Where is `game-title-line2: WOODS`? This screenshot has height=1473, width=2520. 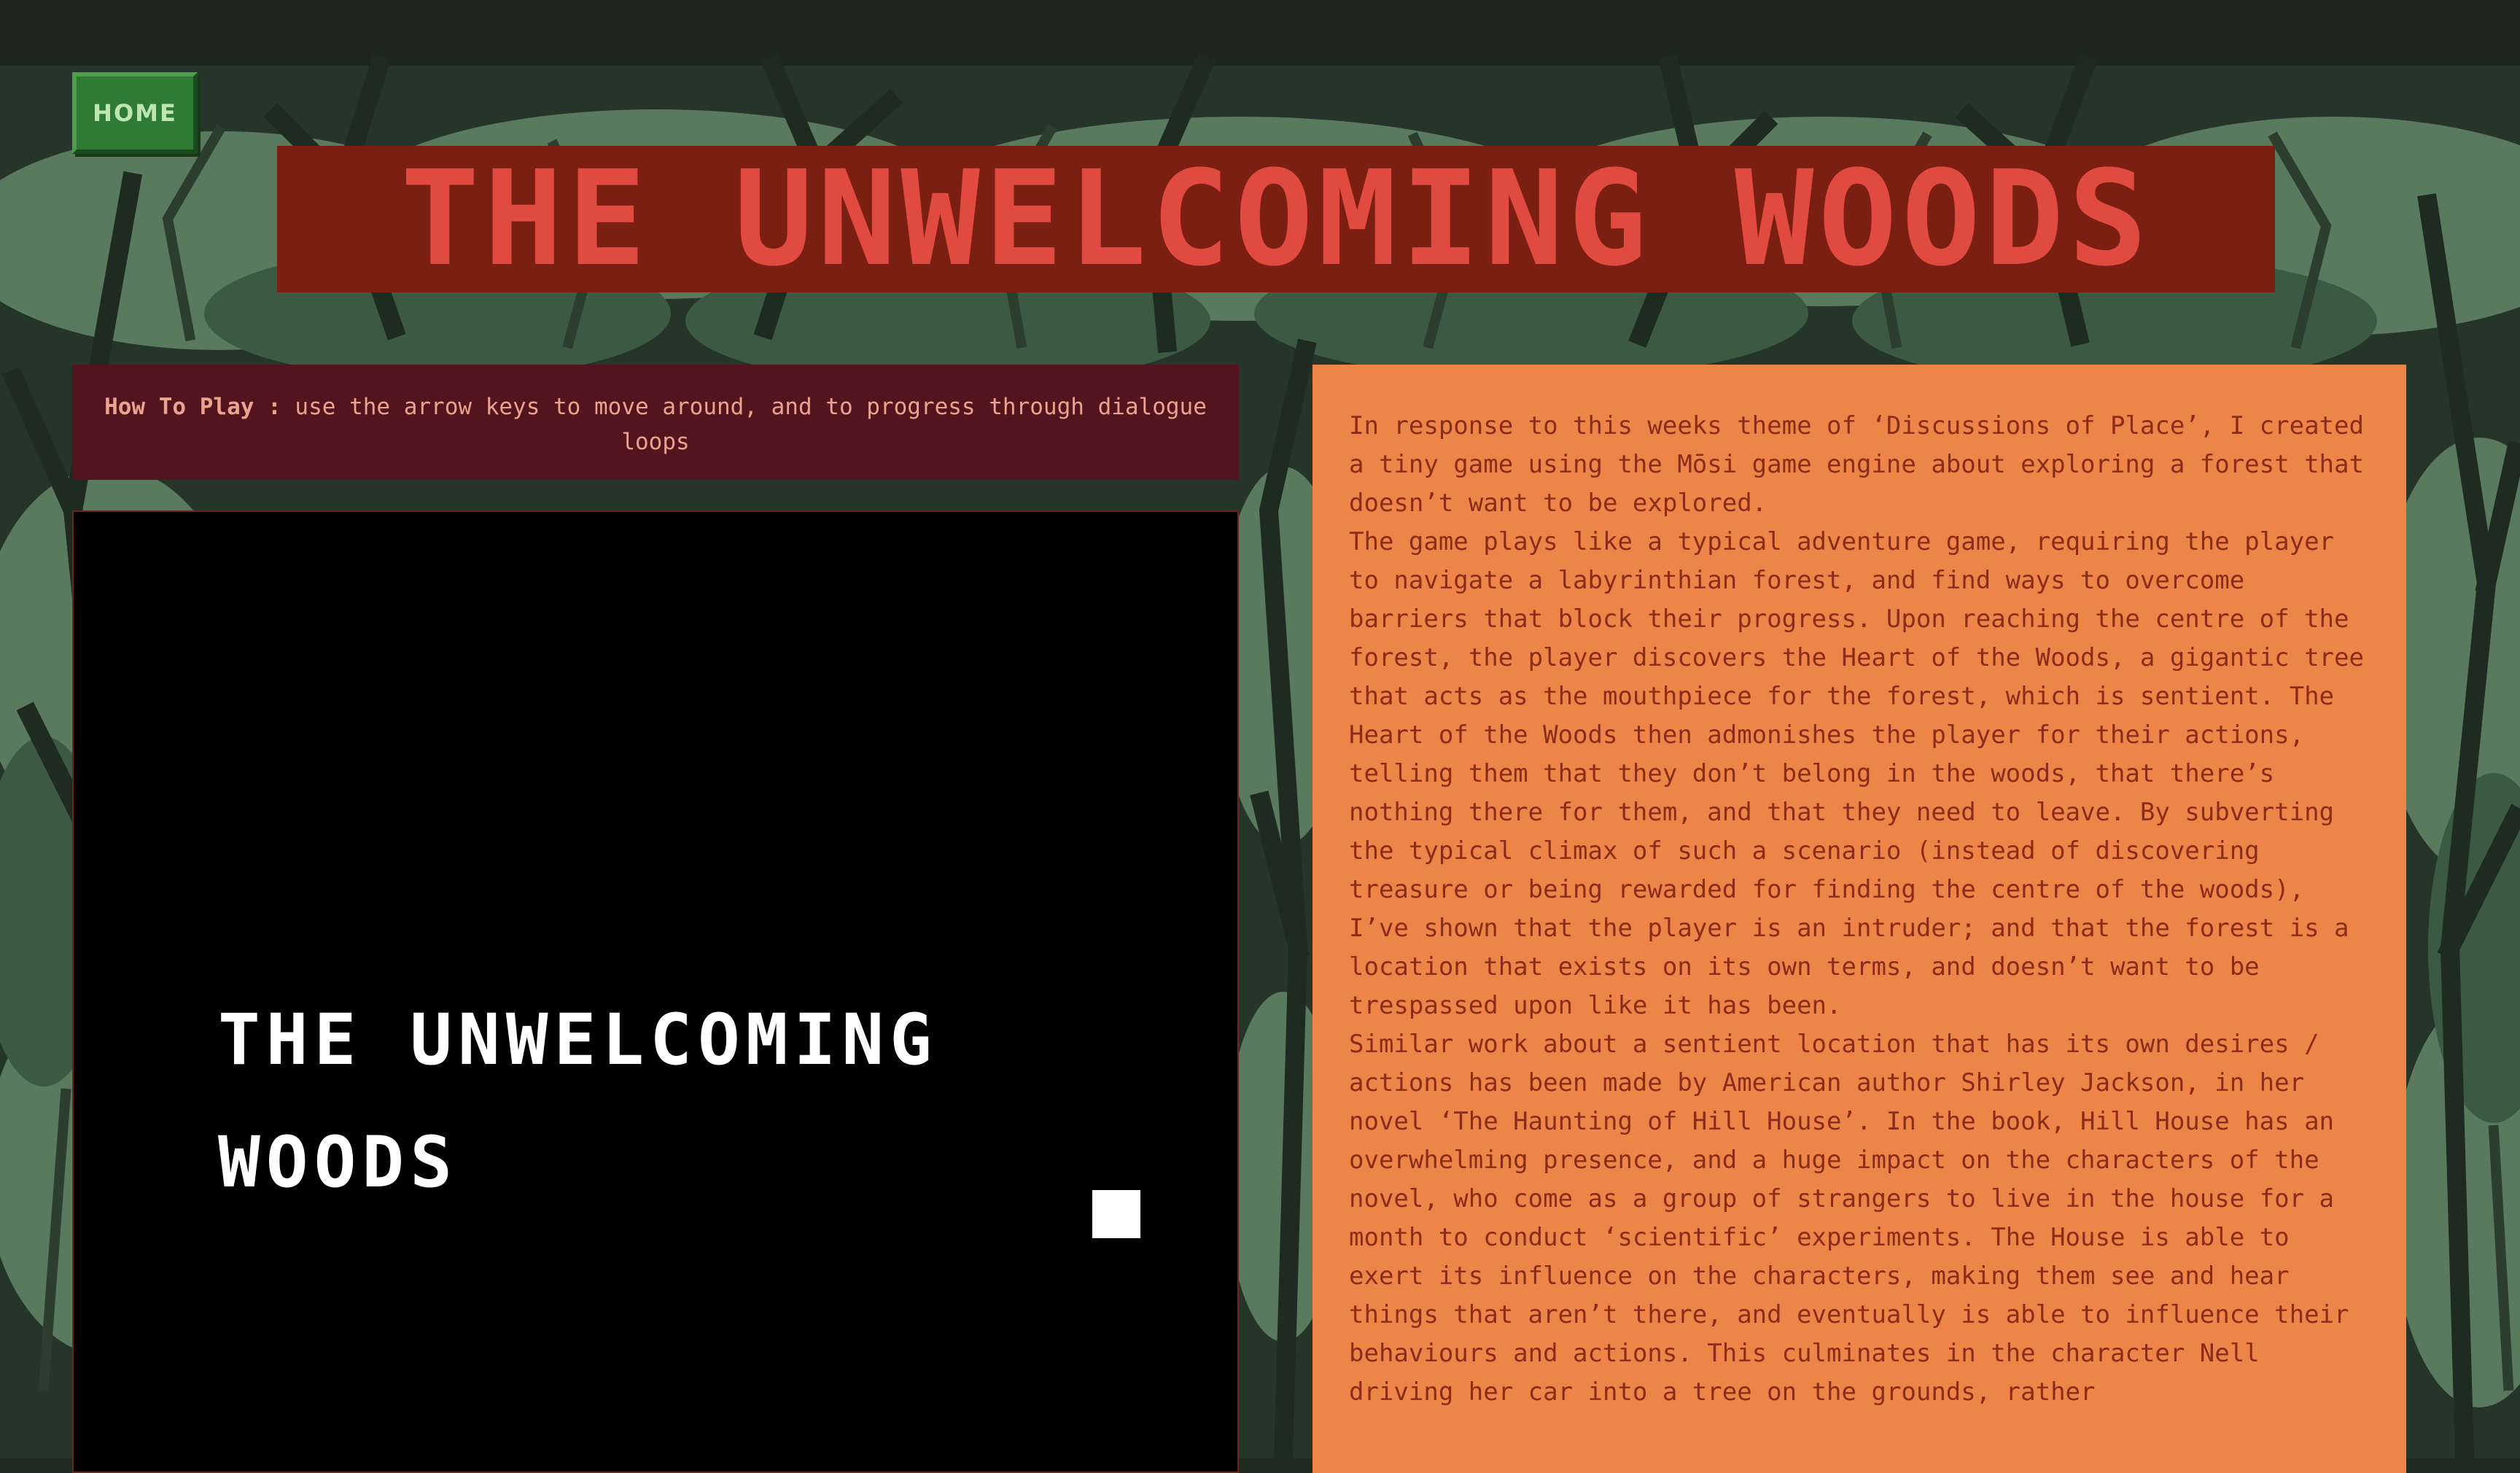
game-title-line2: WOODS is located at coordinates (338, 1162).